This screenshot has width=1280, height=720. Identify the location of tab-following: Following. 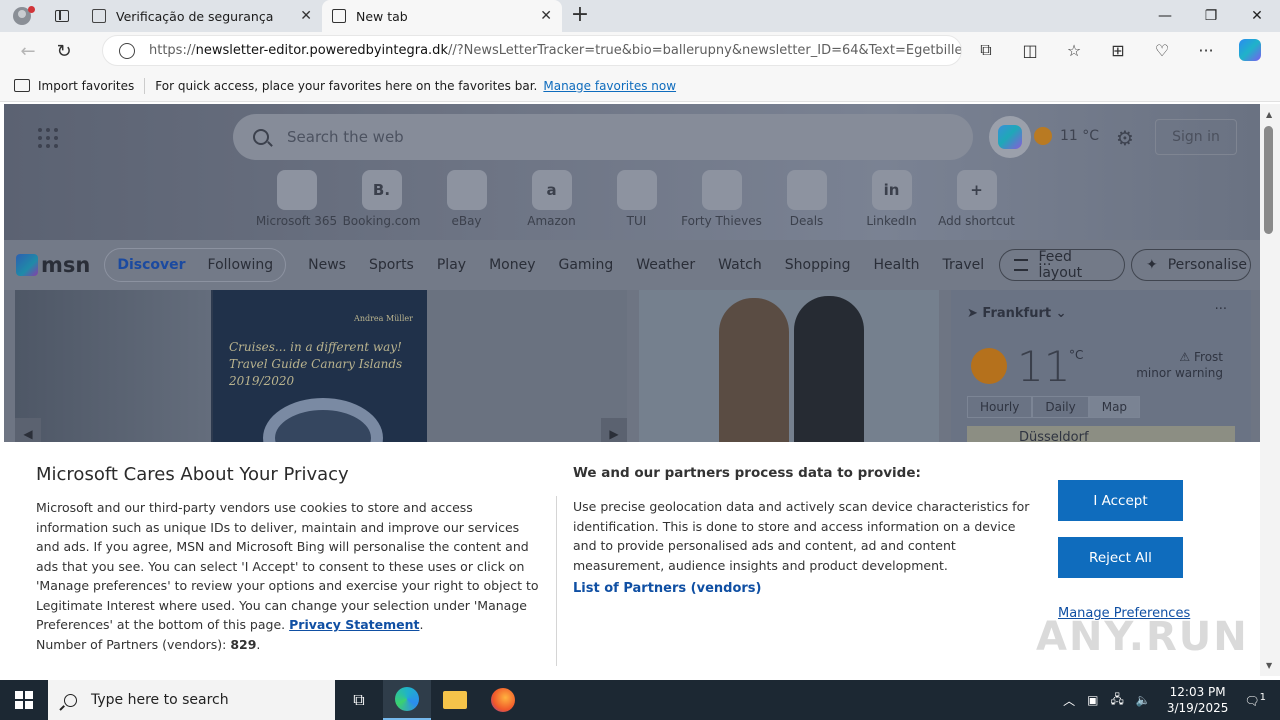
(241, 265).